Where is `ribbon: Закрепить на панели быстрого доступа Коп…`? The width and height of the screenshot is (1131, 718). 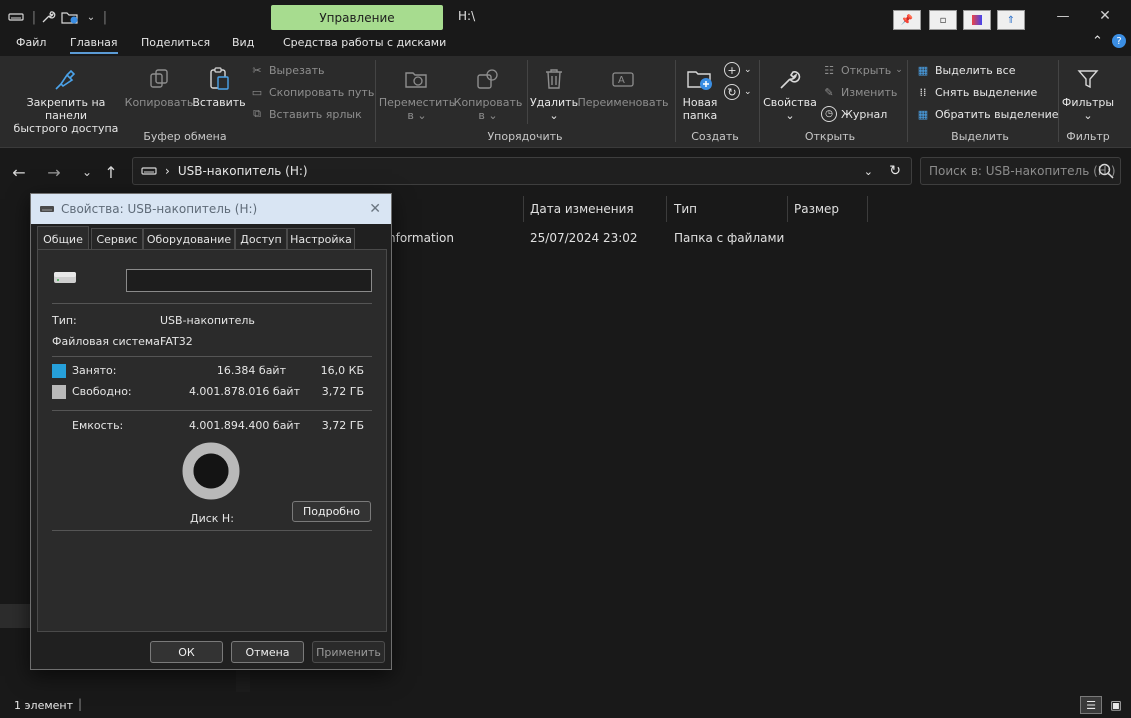 ribbon: Закрепить на панели быстрого доступа Коп… is located at coordinates (565, 102).